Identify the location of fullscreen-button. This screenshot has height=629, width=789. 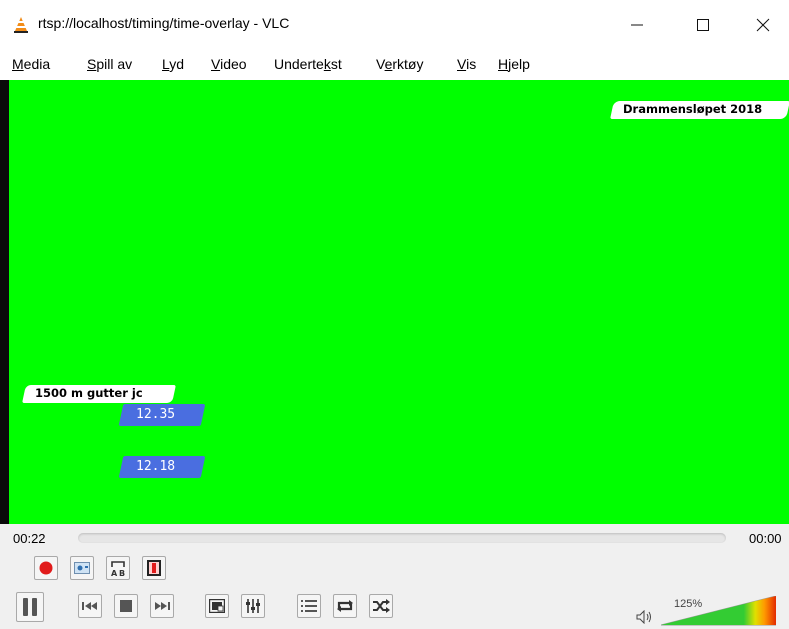
(217, 606).